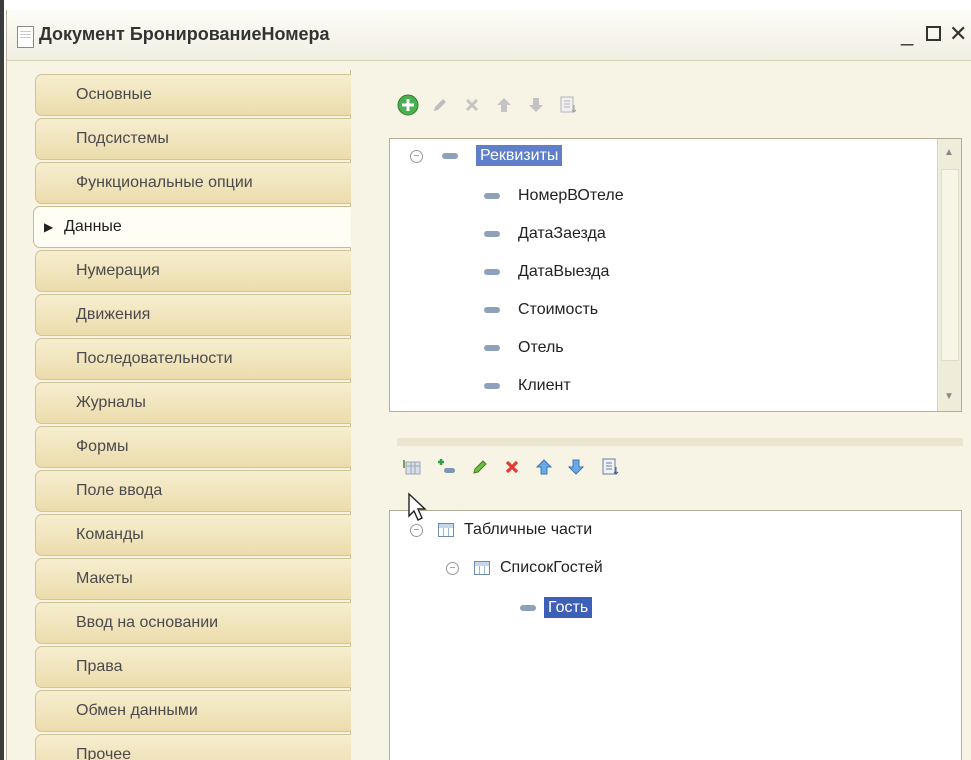 The height and width of the screenshot is (760, 971). I want to click on mouse-cursor-icon, so click(417, 506).